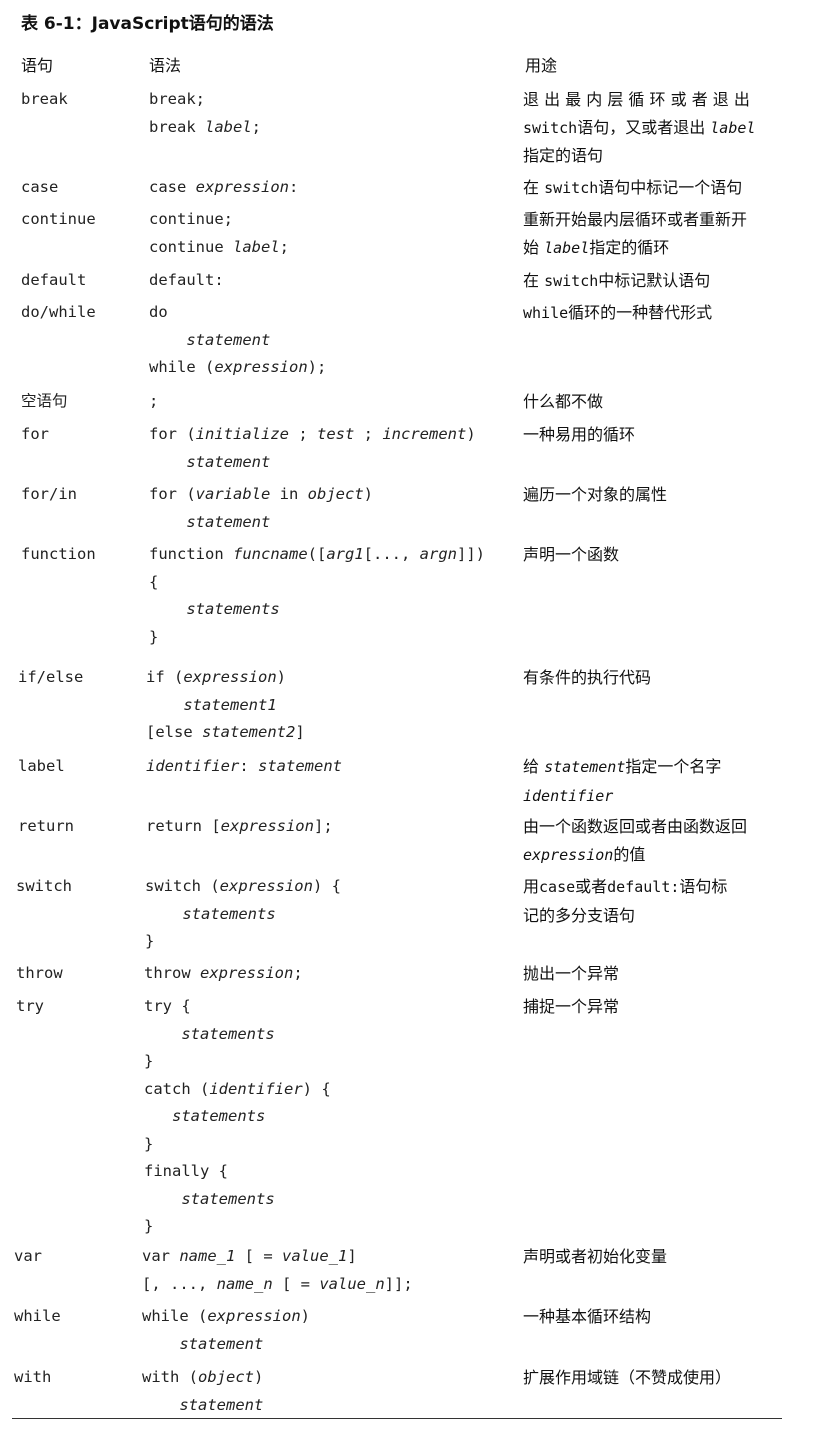  Describe the element at coordinates (587, 1316) in the screenshot. I see `statement-purpose-while: 一种基本循环结构` at that location.